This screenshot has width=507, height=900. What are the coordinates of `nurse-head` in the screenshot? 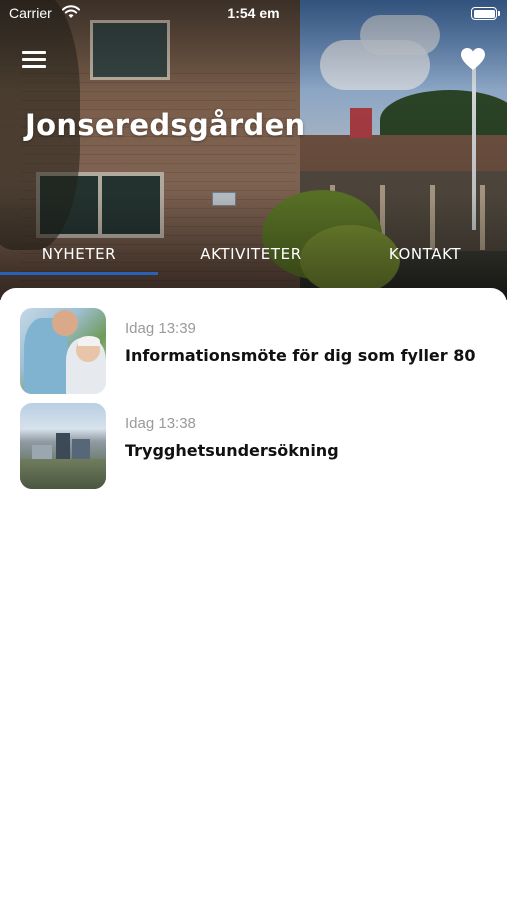 It's located at (65, 323).